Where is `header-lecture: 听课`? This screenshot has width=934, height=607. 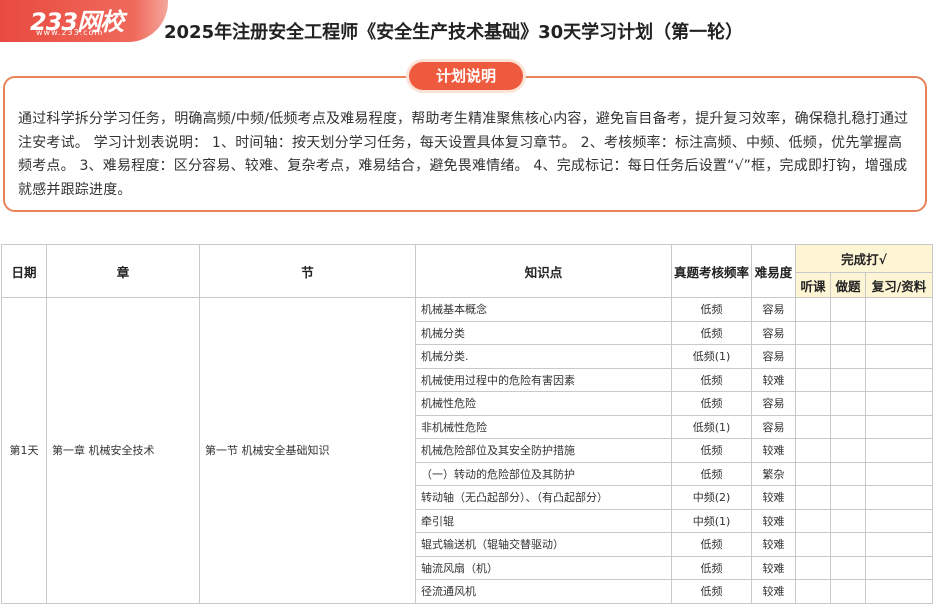
header-lecture: 听课 is located at coordinates (813, 285).